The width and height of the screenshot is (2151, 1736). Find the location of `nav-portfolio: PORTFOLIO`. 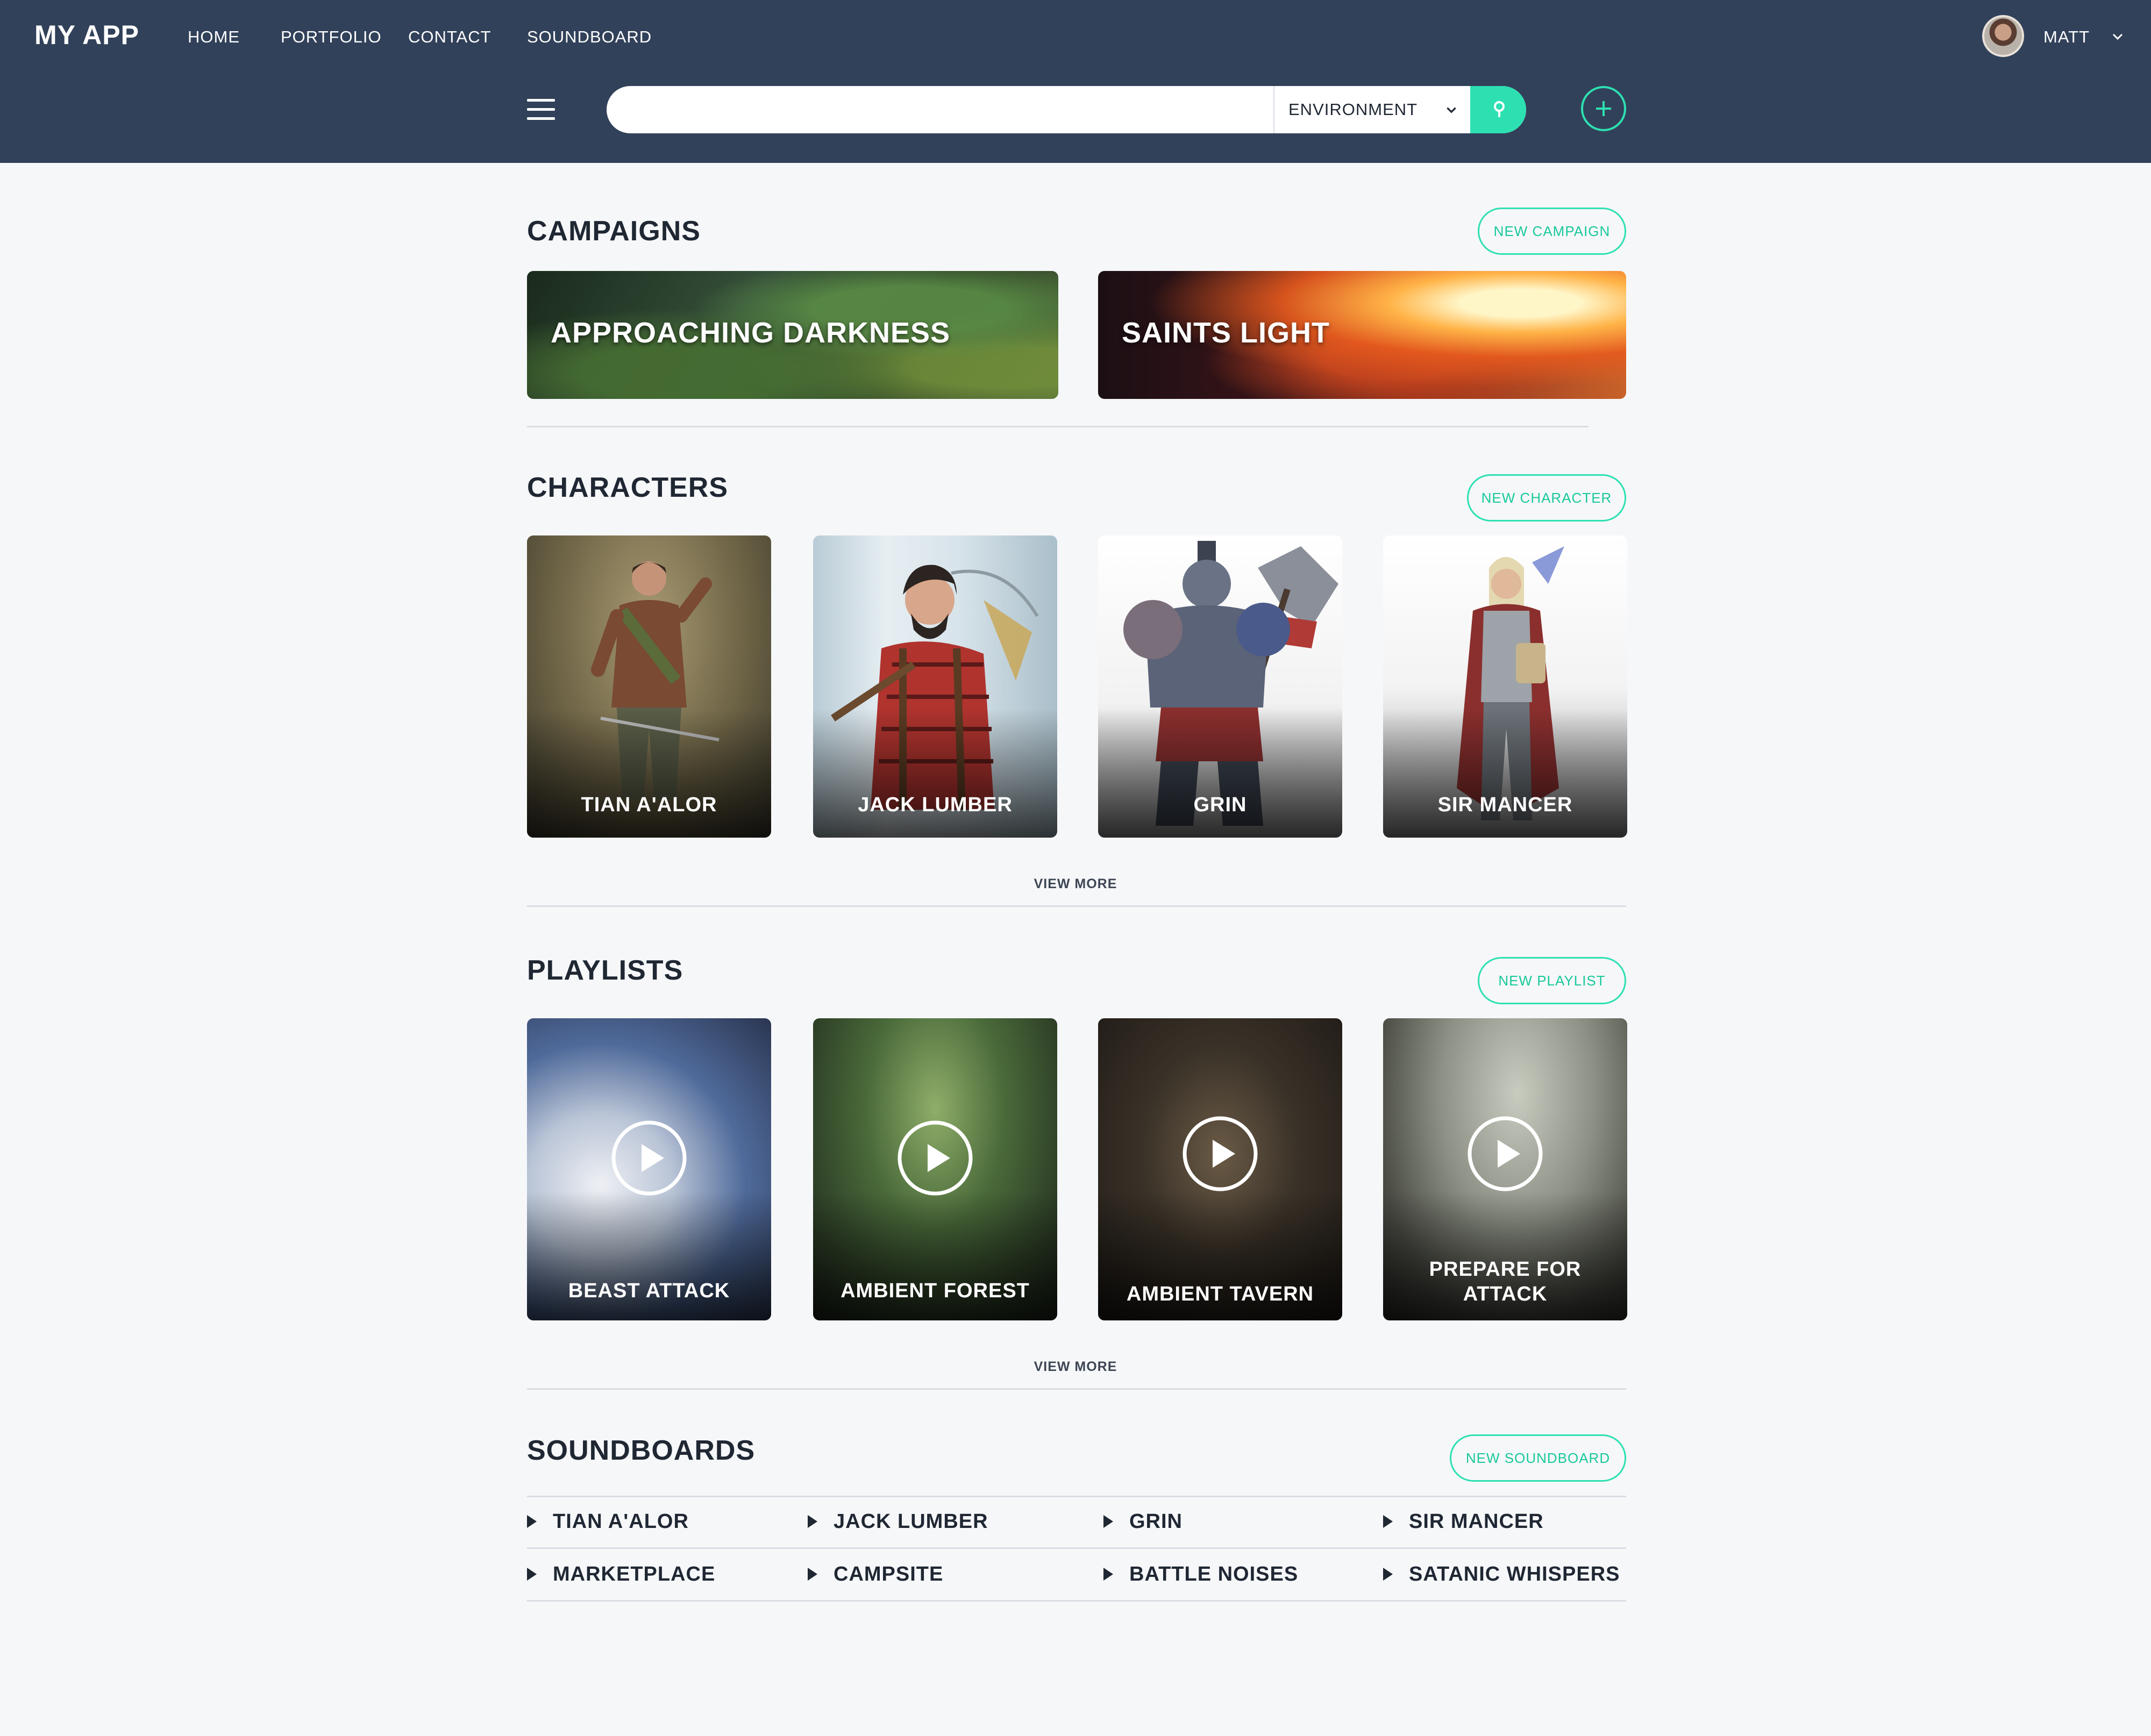

nav-portfolio: PORTFOLIO is located at coordinates (331, 37).